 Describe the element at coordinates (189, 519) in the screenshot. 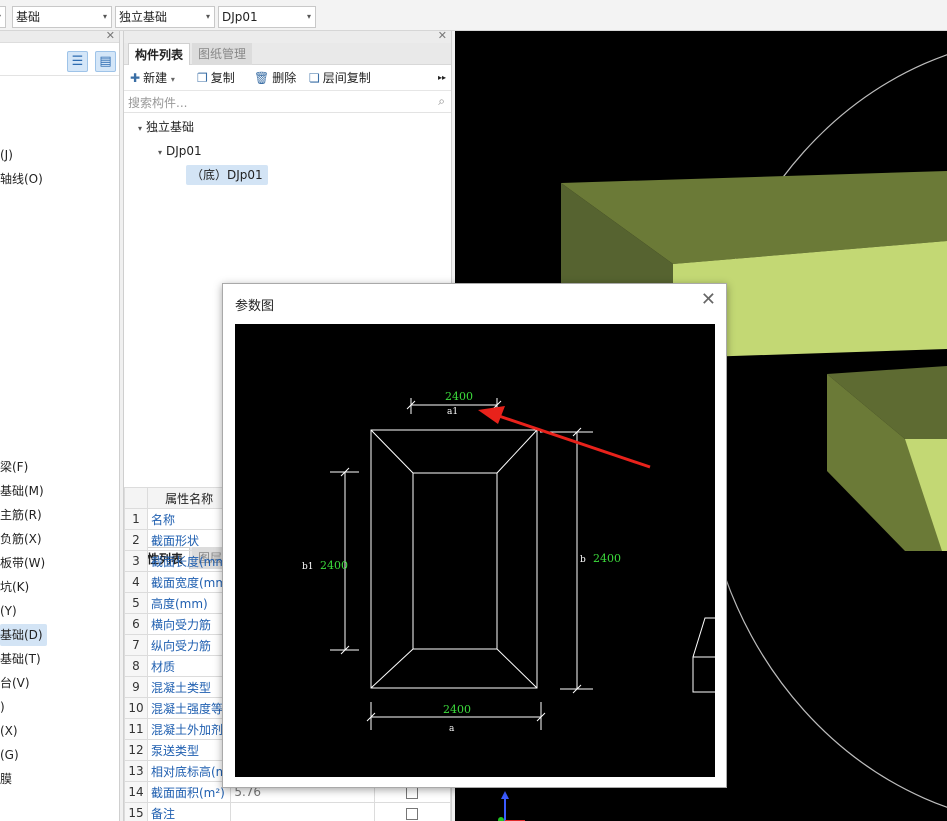

I see `property-name: 名称` at that location.